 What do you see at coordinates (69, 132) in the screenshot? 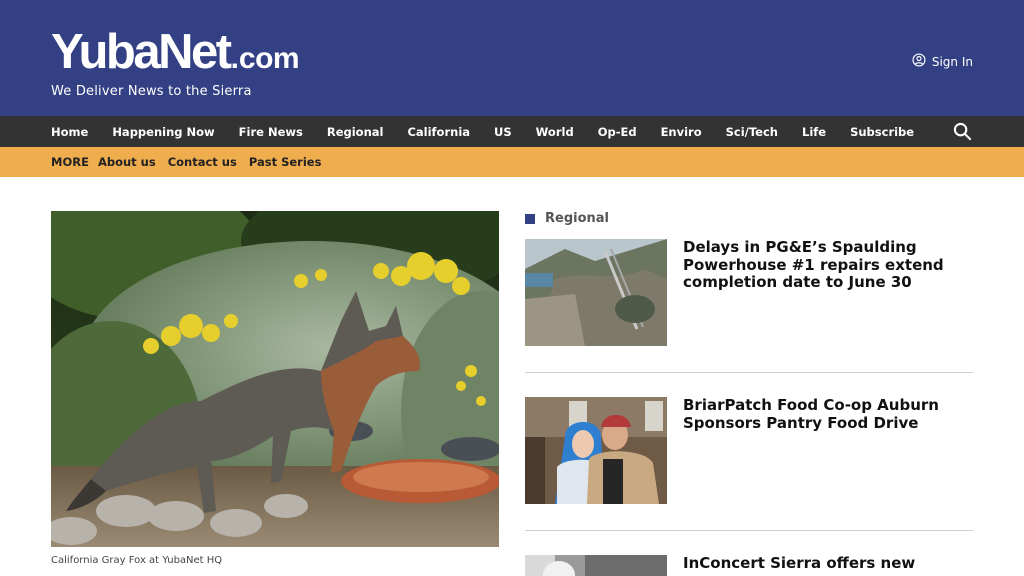
I see `nav-item-home: Home` at bounding box center [69, 132].